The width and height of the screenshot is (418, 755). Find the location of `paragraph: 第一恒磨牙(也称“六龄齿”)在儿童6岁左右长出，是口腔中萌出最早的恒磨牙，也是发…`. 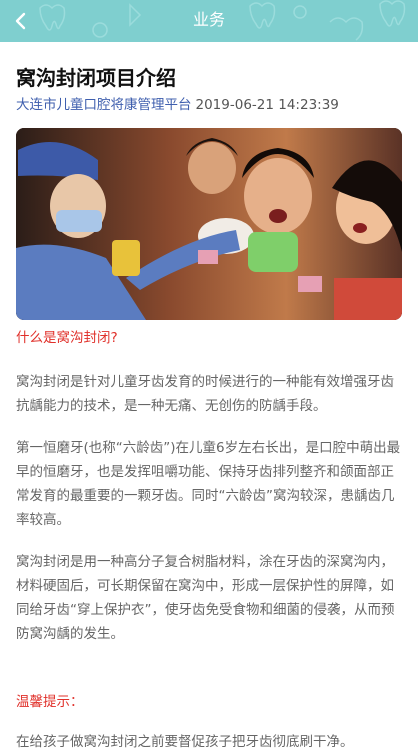

paragraph: 第一恒磨牙(也称“六龄齿”)在儿童6岁左右长出，是口腔中萌出最早的恒磨牙，也是发… is located at coordinates (208, 484).